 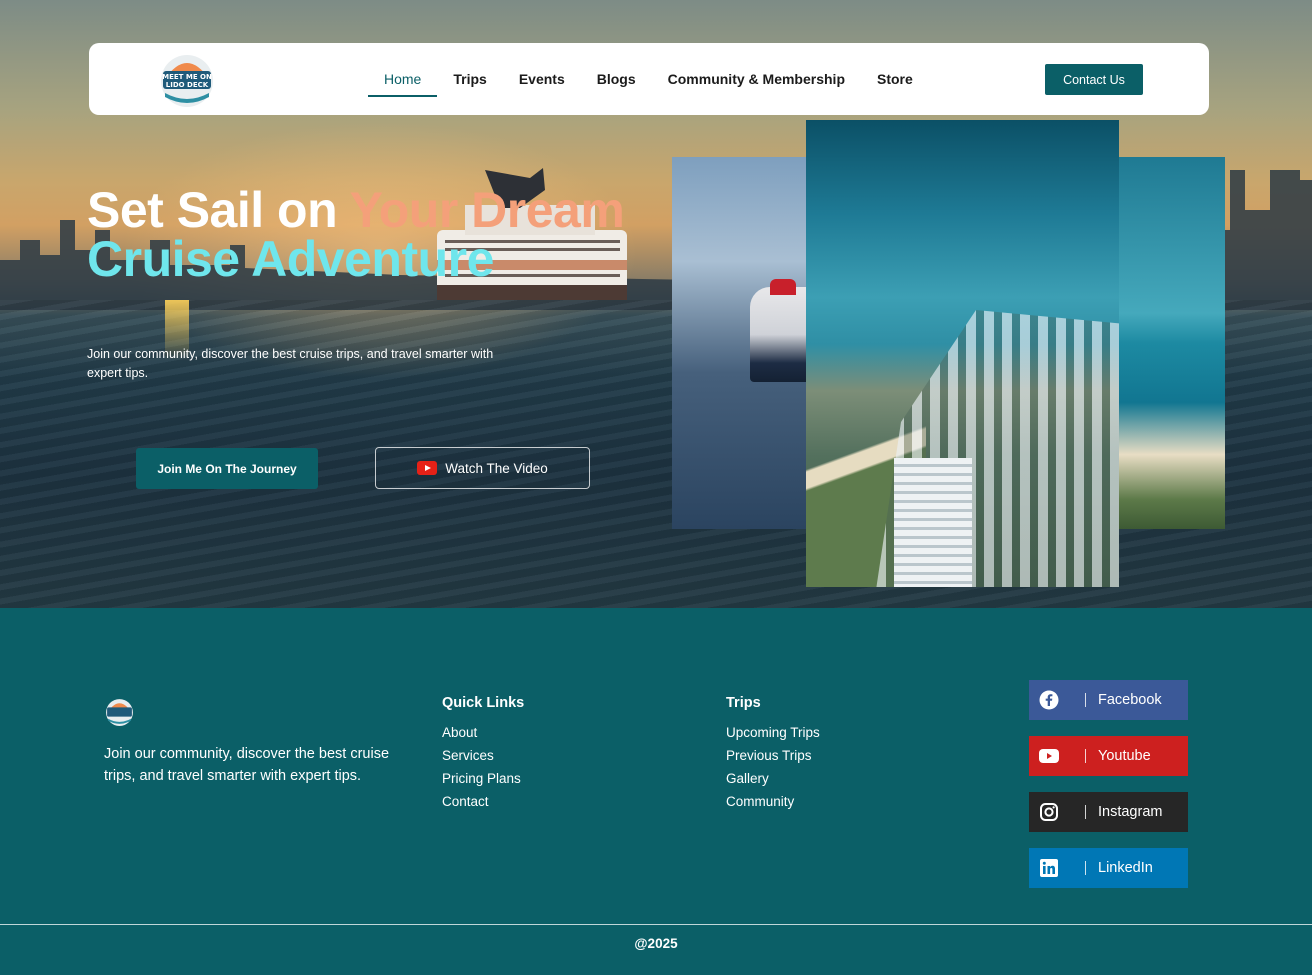 I want to click on join-journey-button: Join Me On The Journey, so click(x=227, y=468).